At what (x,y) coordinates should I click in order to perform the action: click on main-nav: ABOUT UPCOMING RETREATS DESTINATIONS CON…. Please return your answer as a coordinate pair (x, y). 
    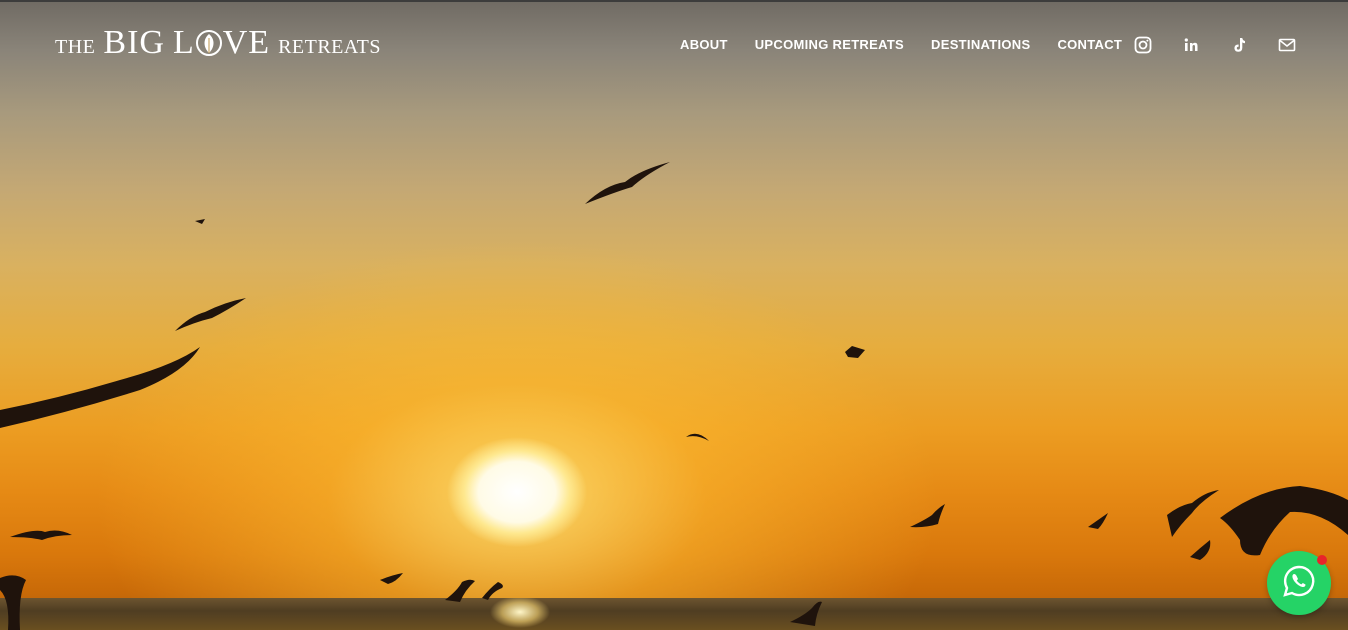
    Looking at the image, I should click on (914, 44).